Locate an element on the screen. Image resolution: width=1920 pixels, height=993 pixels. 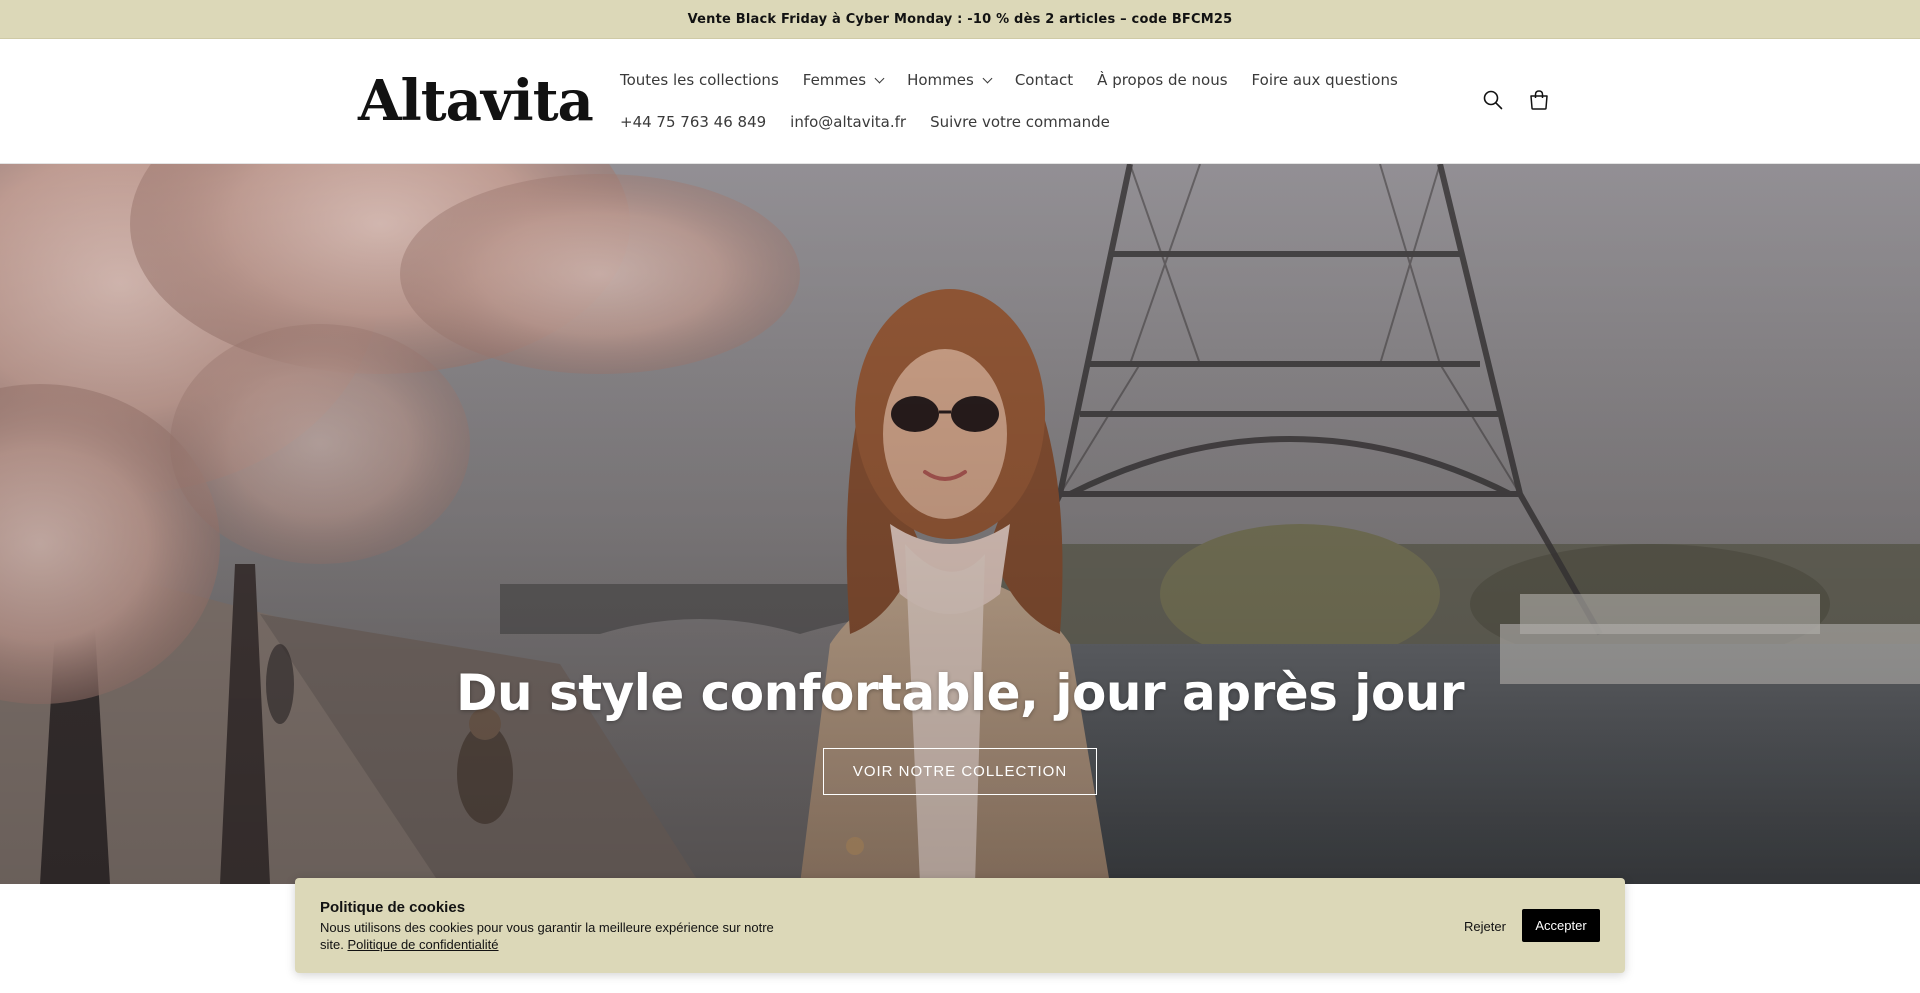
search-button is located at coordinates (1493, 100).